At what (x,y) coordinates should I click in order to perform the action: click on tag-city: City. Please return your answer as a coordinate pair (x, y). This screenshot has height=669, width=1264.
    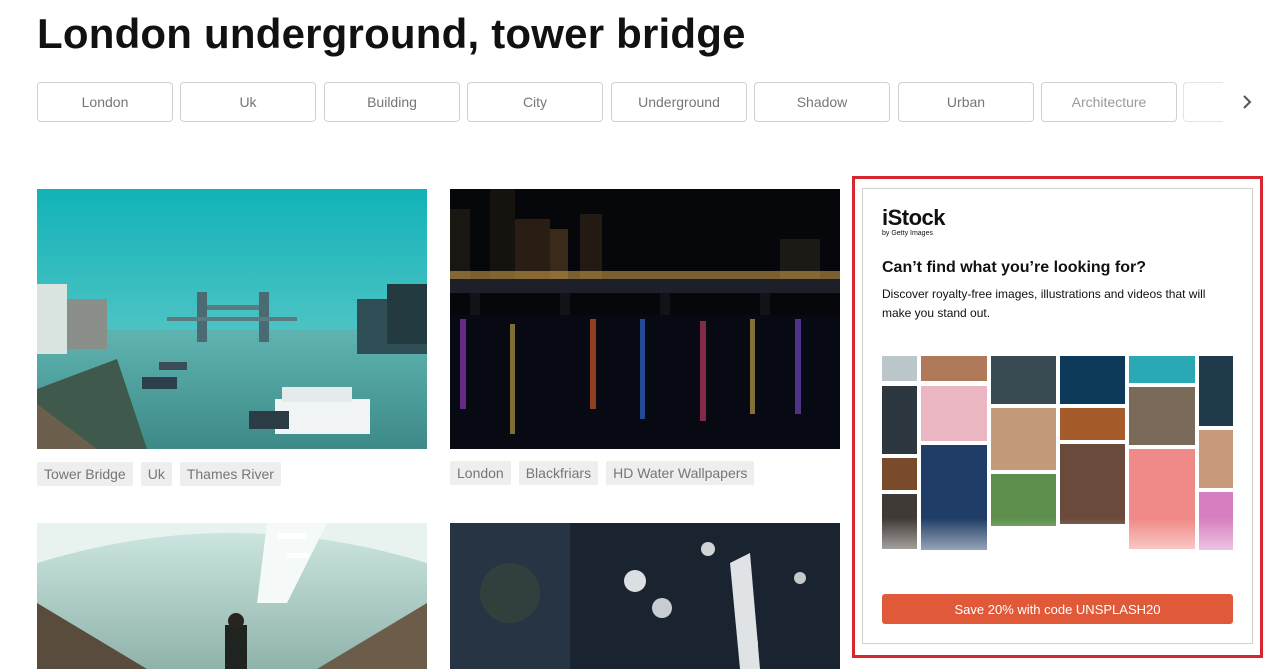
    Looking at the image, I should click on (535, 102).